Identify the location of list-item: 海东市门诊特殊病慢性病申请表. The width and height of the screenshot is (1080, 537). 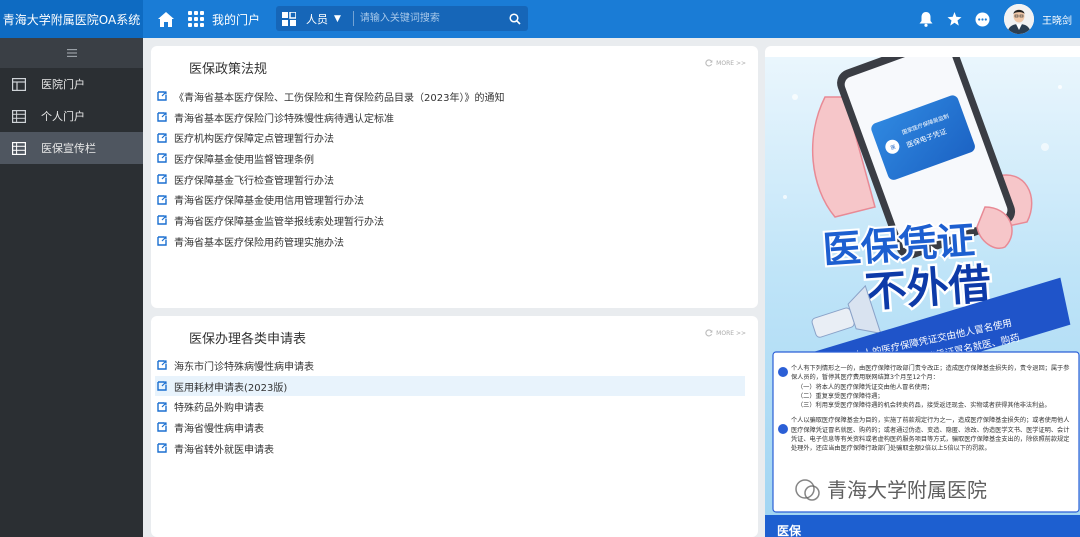
(450, 365).